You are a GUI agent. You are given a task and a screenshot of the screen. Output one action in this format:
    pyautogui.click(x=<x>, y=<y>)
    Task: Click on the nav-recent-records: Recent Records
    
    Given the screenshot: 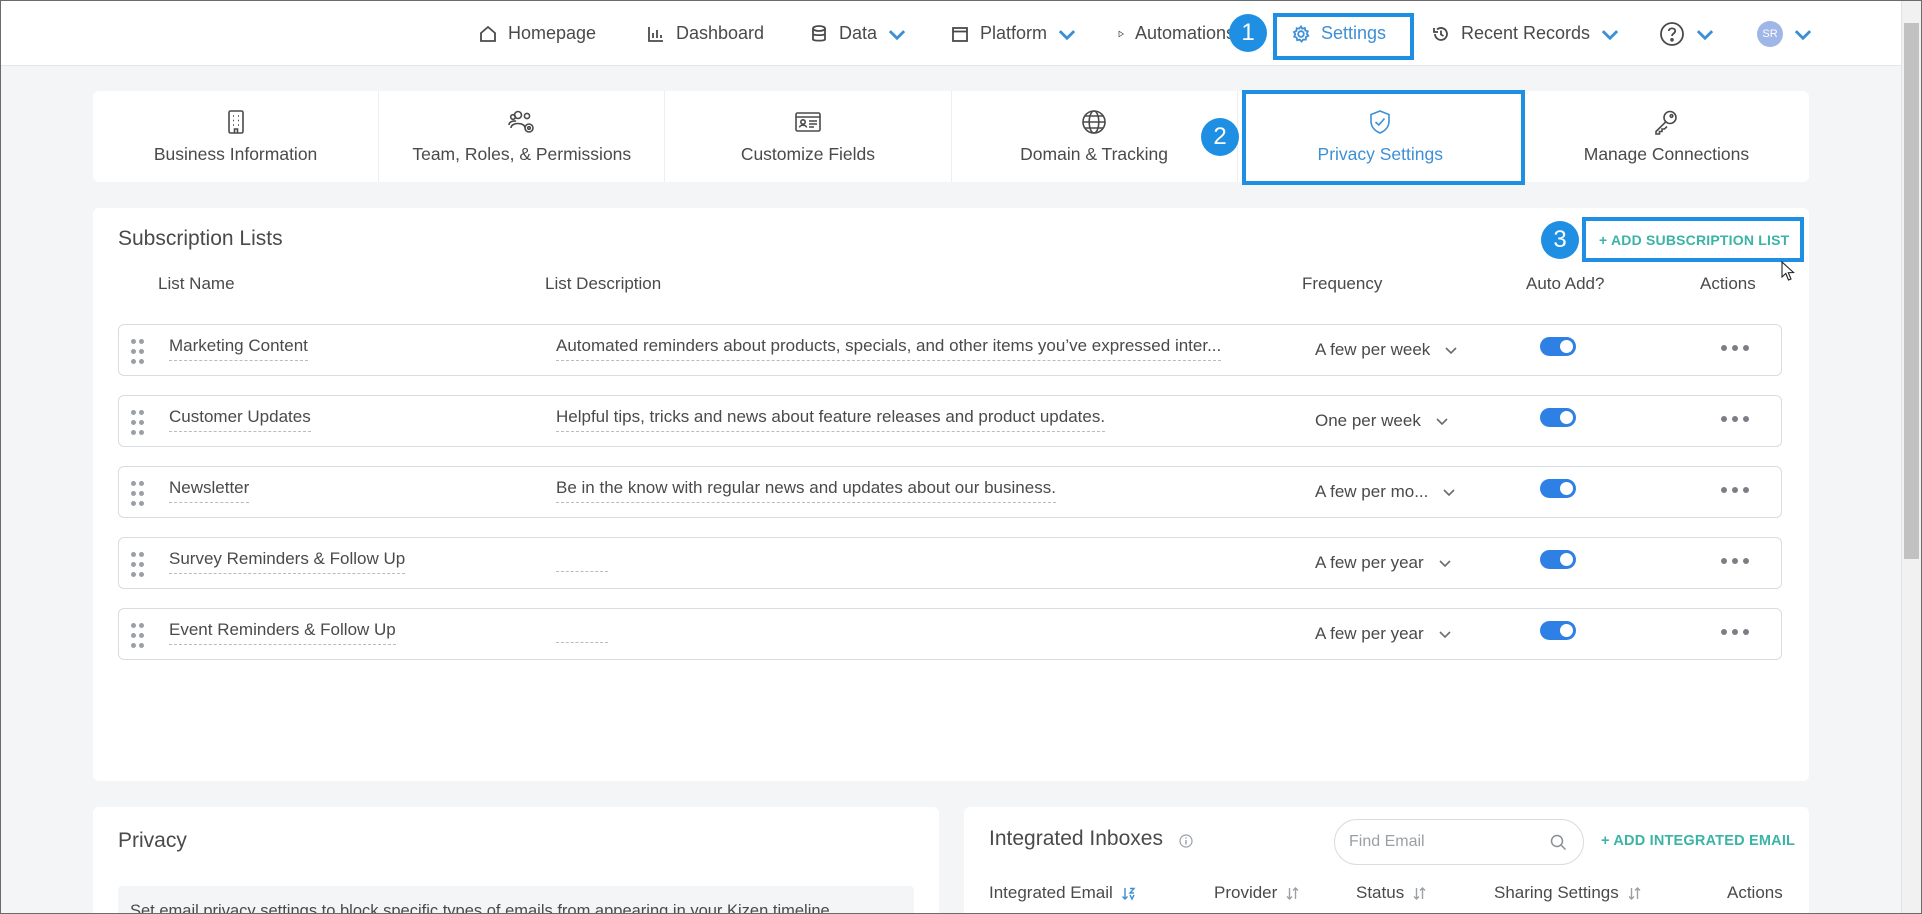 What is the action you would take?
    pyautogui.click(x=1525, y=33)
    